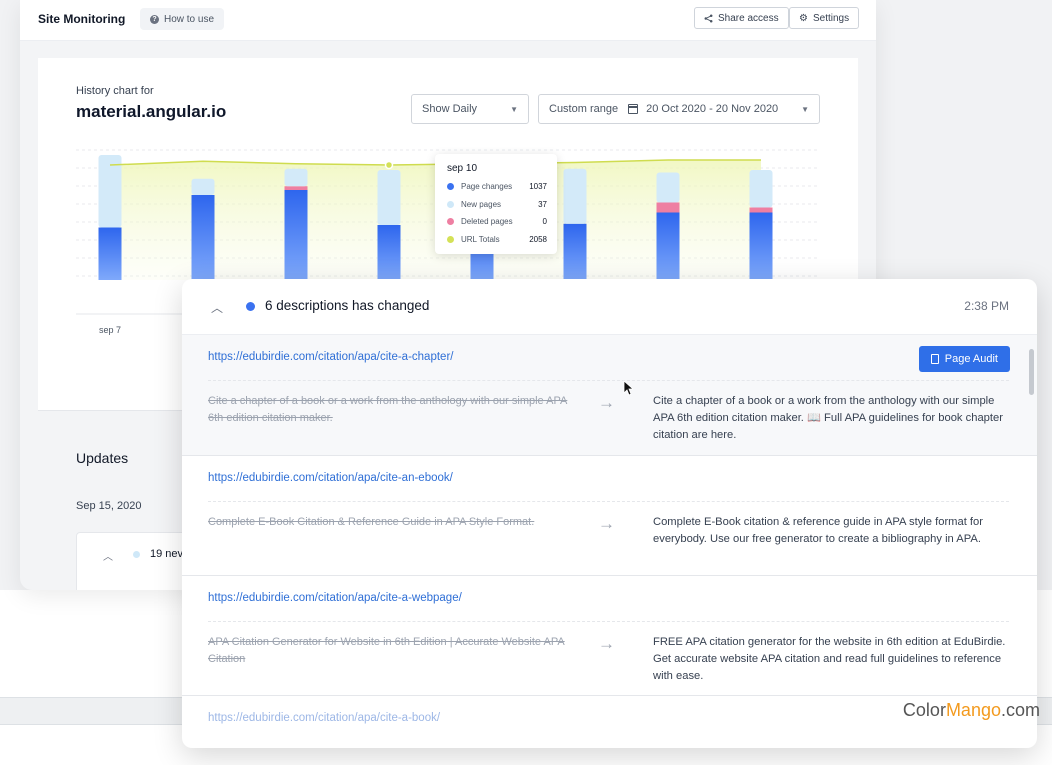 This screenshot has height=765, width=1052. Describe the element at coordinates (986, 306) in the screenshot. I see `card-time: 2:38 PM` at that location.